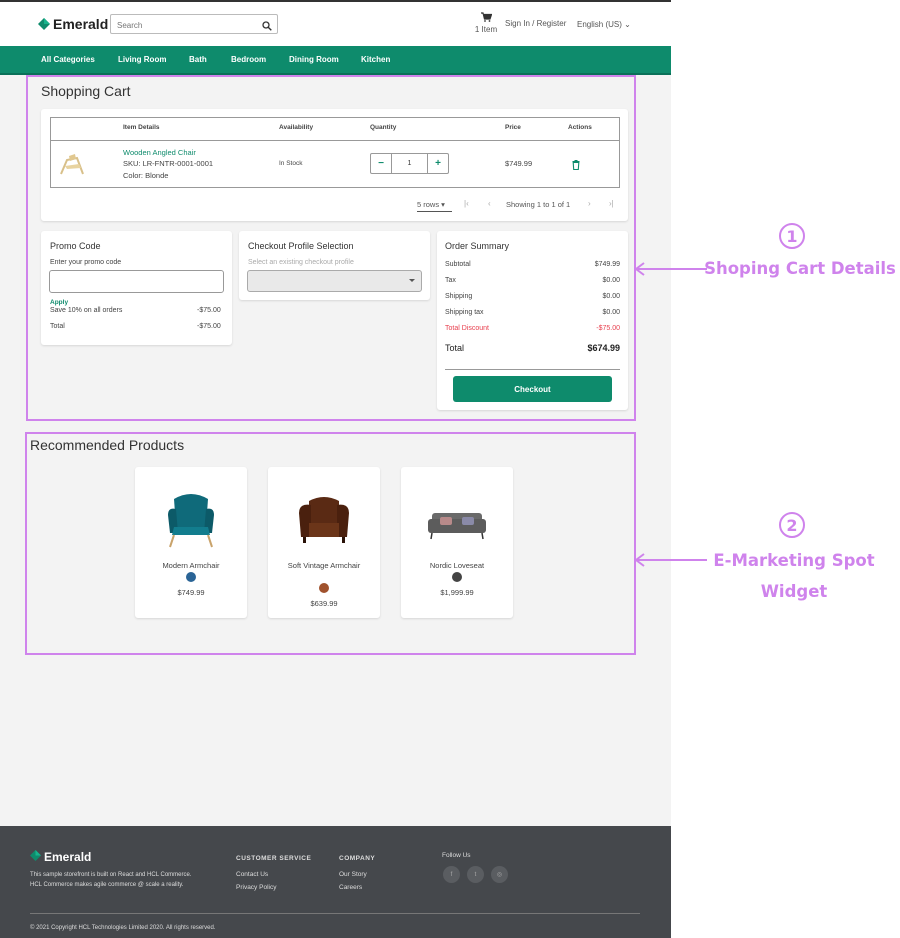  Describe the element at coordinates (256, 887) in the screenshot. I see `privacy-policy-link: Privacy Policy` at that location.